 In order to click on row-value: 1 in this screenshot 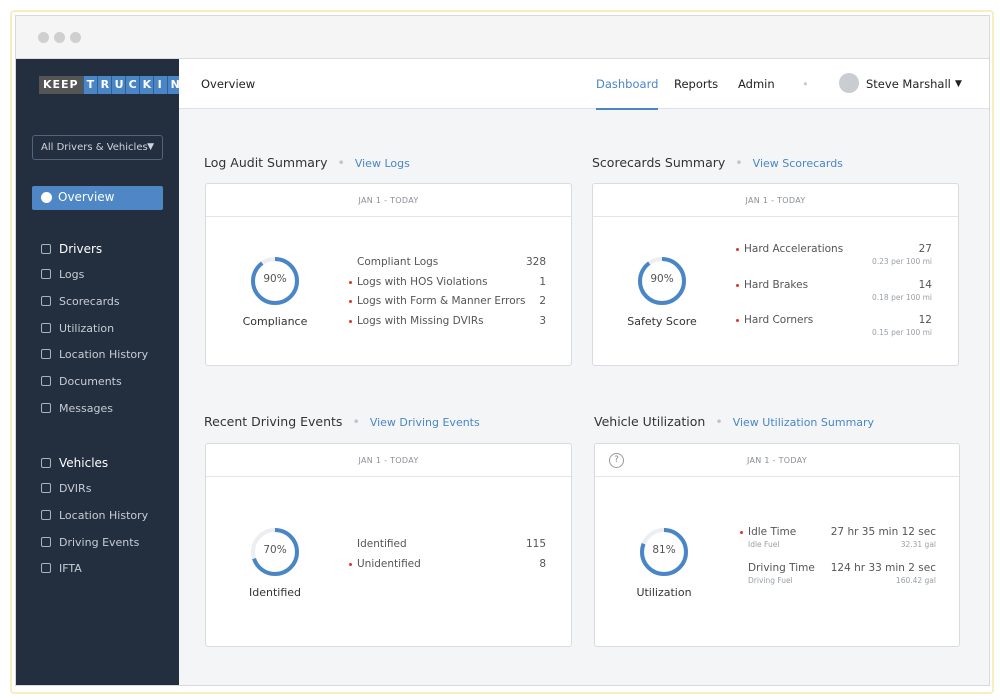, I will do `click(542, 281)`.